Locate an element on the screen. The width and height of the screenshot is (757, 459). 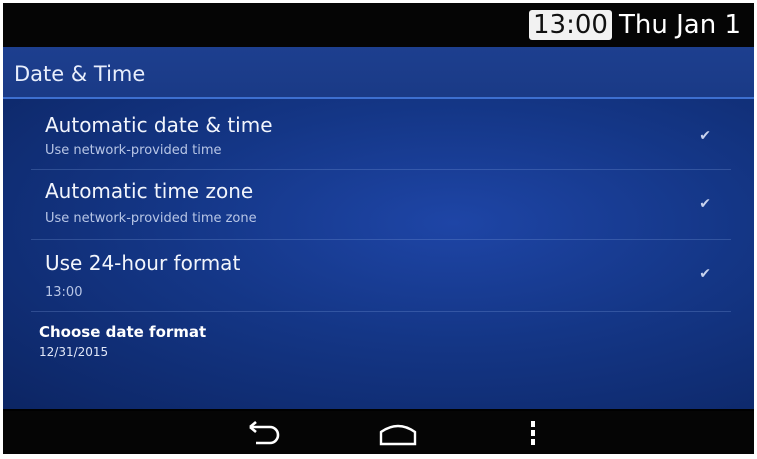
home-button is located at coordinates (398, 432).